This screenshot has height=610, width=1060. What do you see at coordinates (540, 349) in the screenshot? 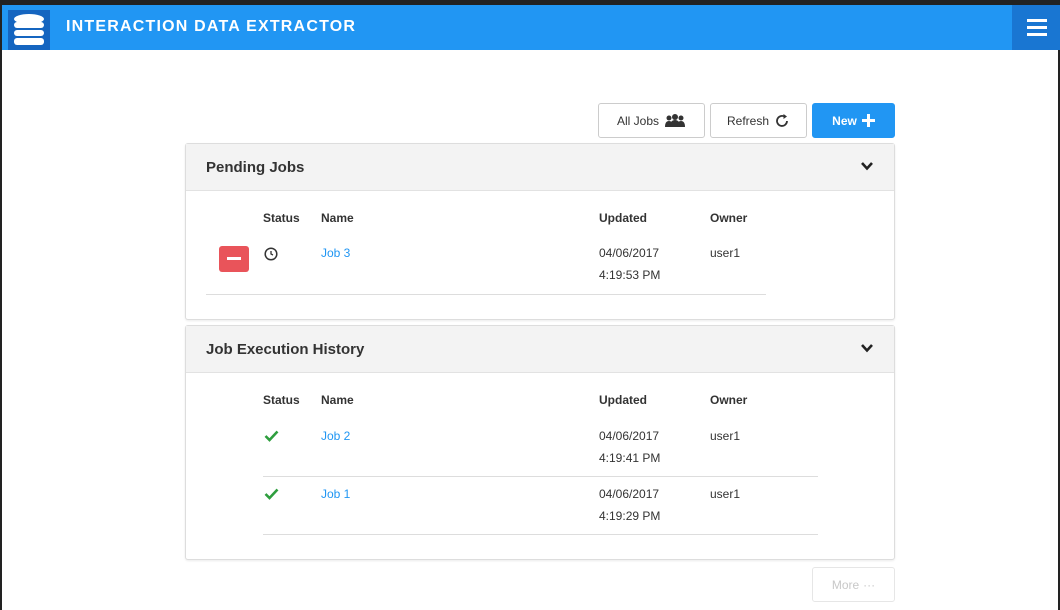
I see `job-history-header: Job Execution History` at bounding box center [540, 349].